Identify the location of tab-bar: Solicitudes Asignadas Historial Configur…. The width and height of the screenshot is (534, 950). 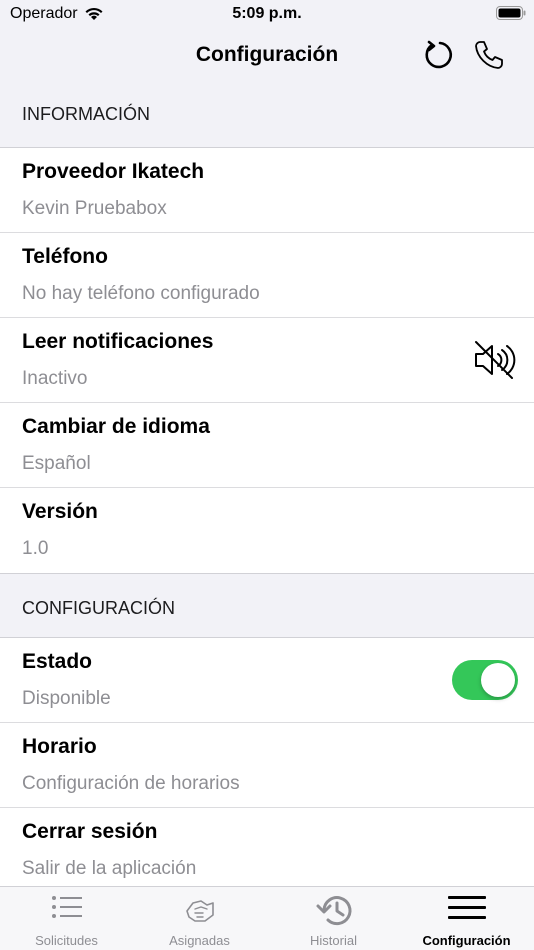
(267, 918).